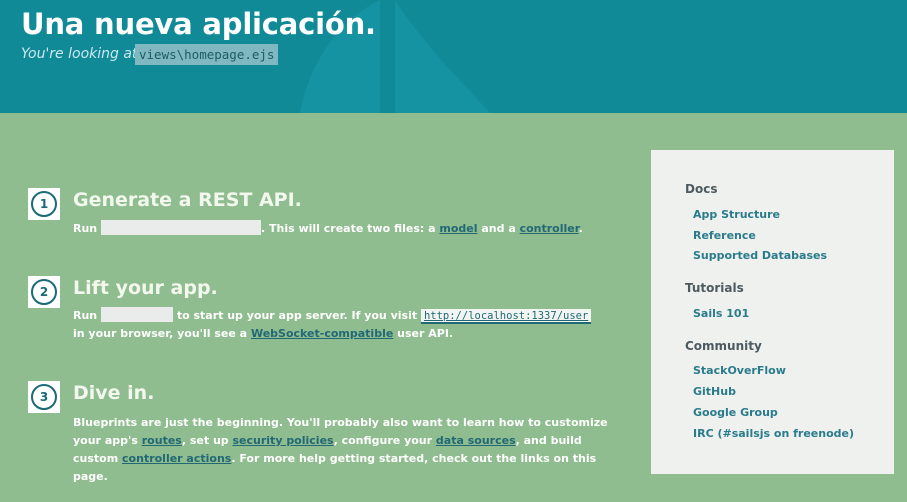 This screenshot has width=907, height=502. I want to click on step-title: Dive in., so click(114, 393).